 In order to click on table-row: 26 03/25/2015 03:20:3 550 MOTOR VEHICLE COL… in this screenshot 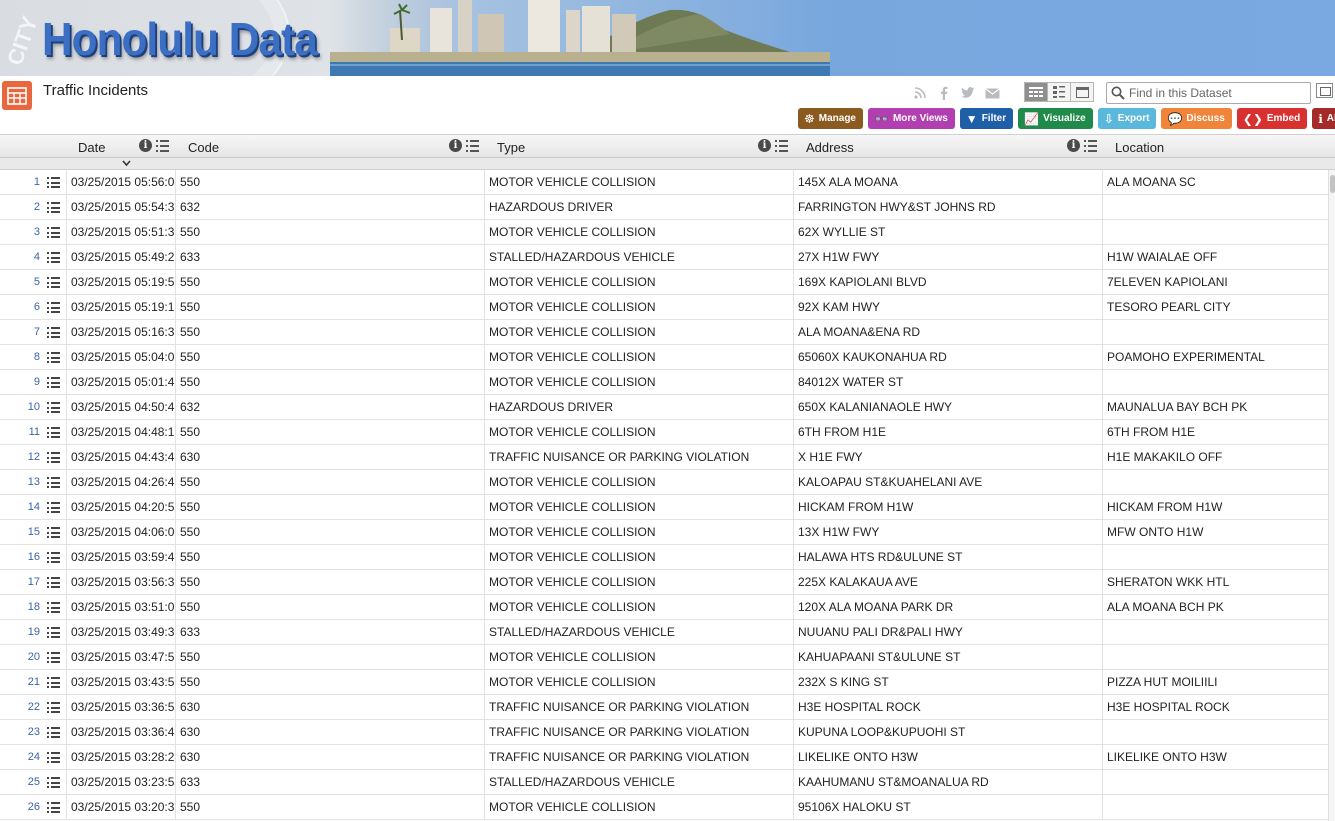, I will do `click(664, 807)`.